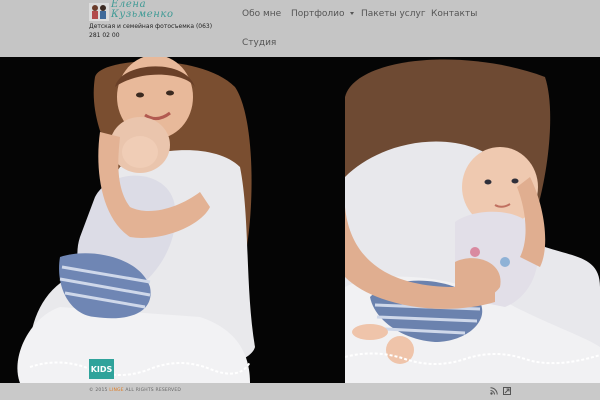 The height and width of the screenshot is (400, 600). I want to click on kids-logo-icon, so click(99, 12).